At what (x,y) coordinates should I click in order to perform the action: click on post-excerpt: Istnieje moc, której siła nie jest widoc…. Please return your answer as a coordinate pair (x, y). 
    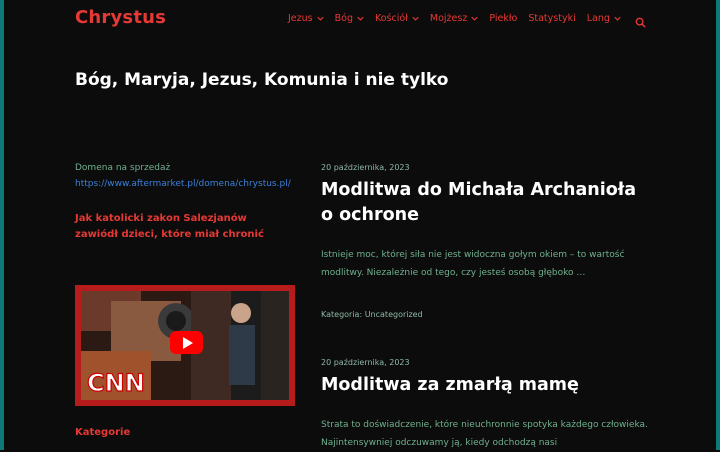
    Looking at the image, I should click on (473, 264).